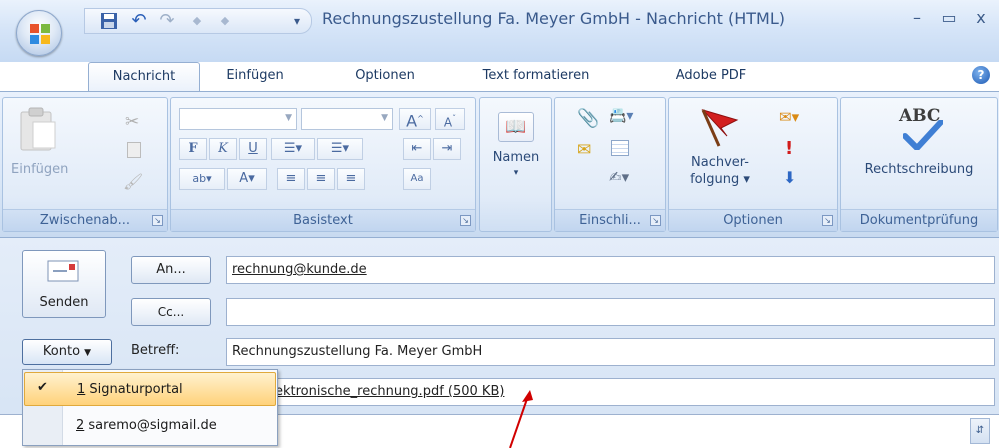 The image size is (999, 448). Describe the element at coordinates (417, 149) in the screenshot. I see `decrease-indent-icon: ⇤` at that location.